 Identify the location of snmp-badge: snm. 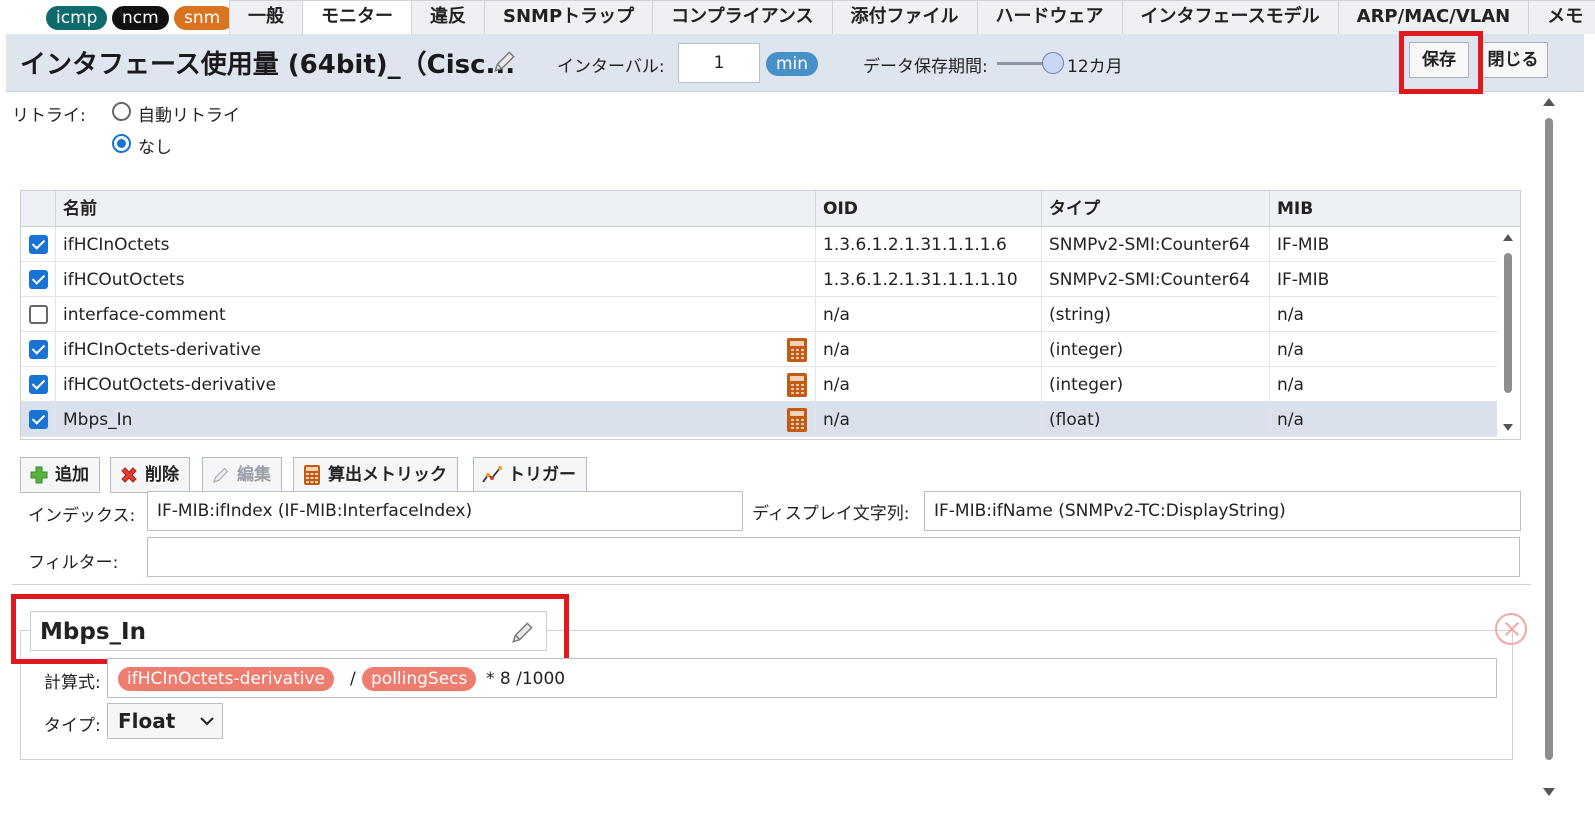
(204, 18).